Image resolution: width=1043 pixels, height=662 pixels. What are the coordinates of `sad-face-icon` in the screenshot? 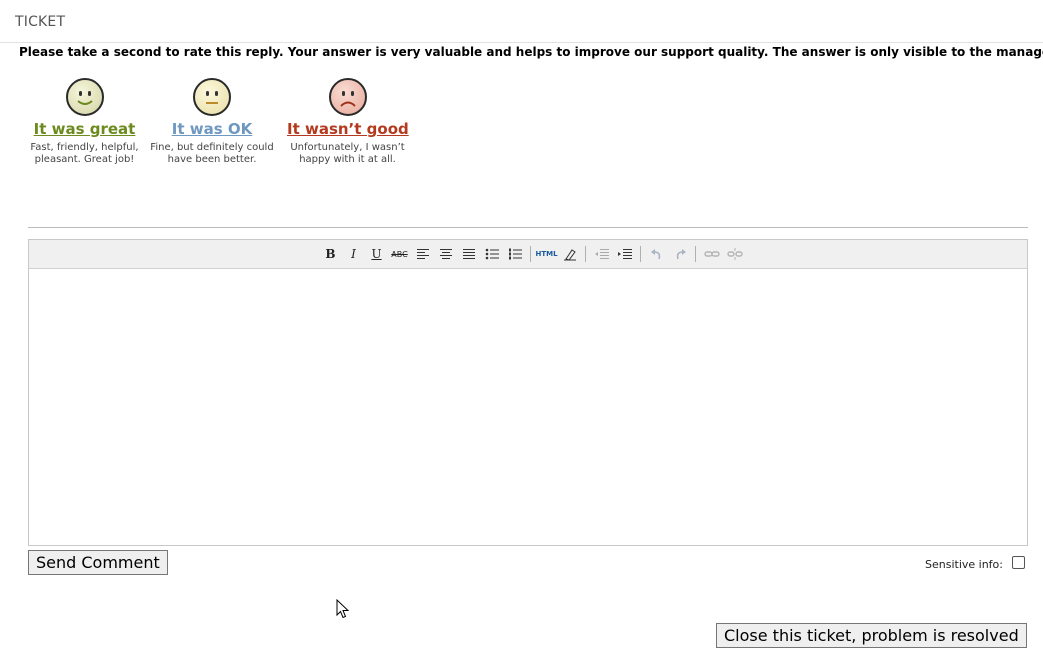 It's located at (347, 97).